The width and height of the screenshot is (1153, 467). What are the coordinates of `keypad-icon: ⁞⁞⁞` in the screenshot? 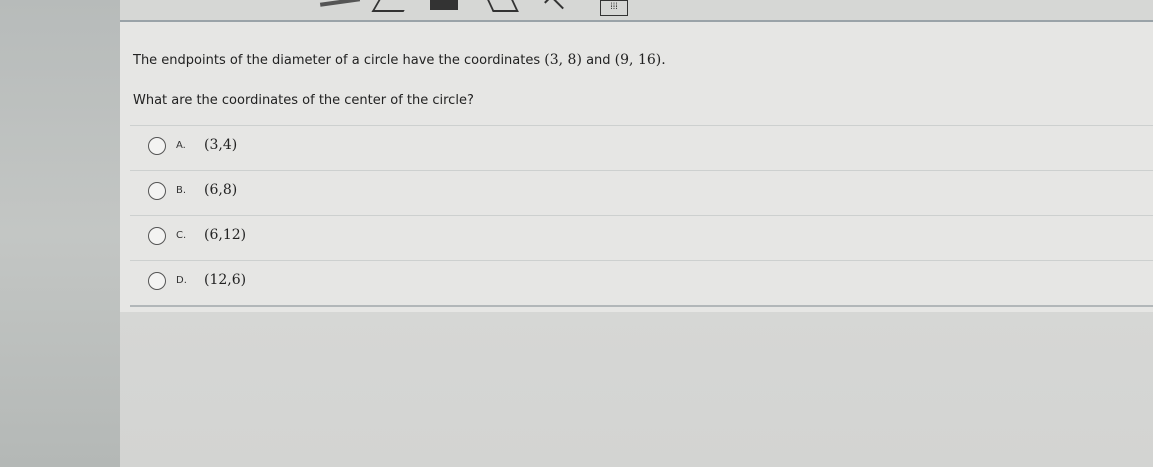 It's located at (614, 8).